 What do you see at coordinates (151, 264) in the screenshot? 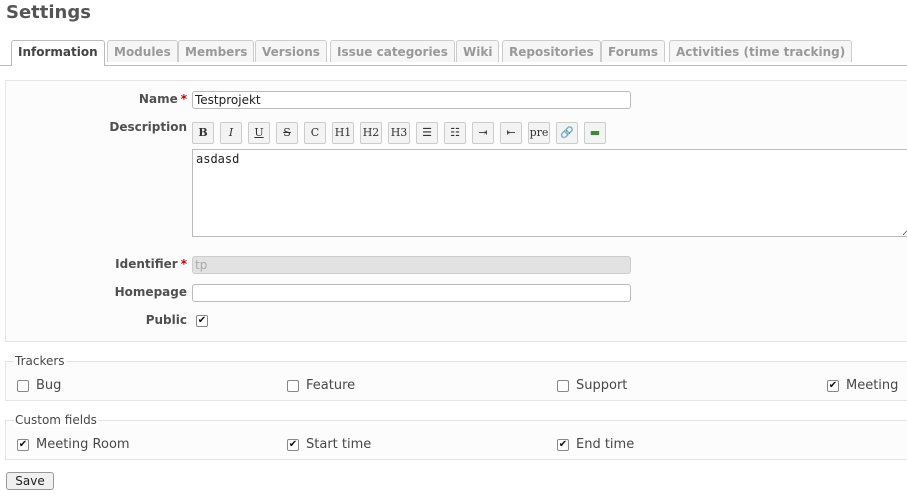
I see `identifier-label: Identifier *` at bounding box center [151, 264].